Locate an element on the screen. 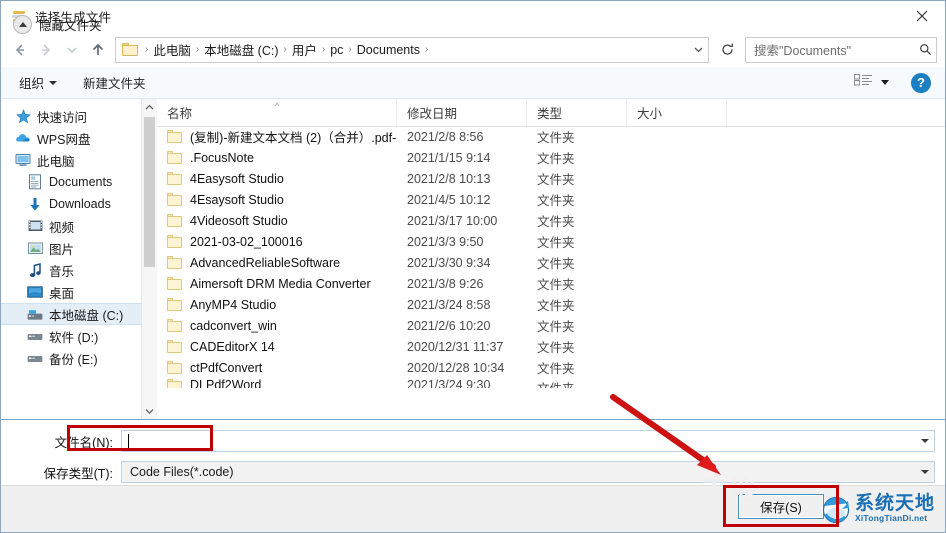  sidebar-item-10: 软件 (D:) is located at coordinates (71, 336).